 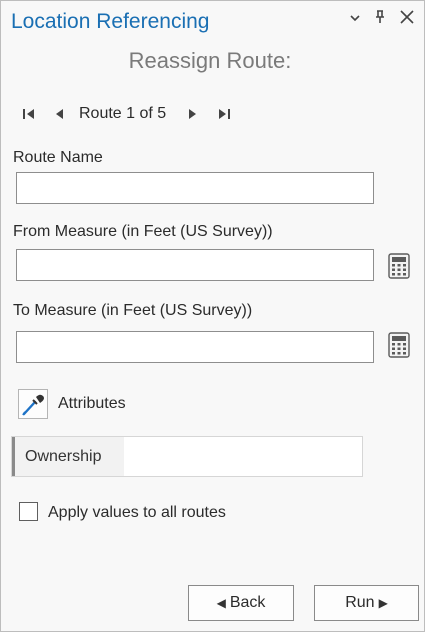 I want to click on run-button-label: Run, so click(x=360, y=602).